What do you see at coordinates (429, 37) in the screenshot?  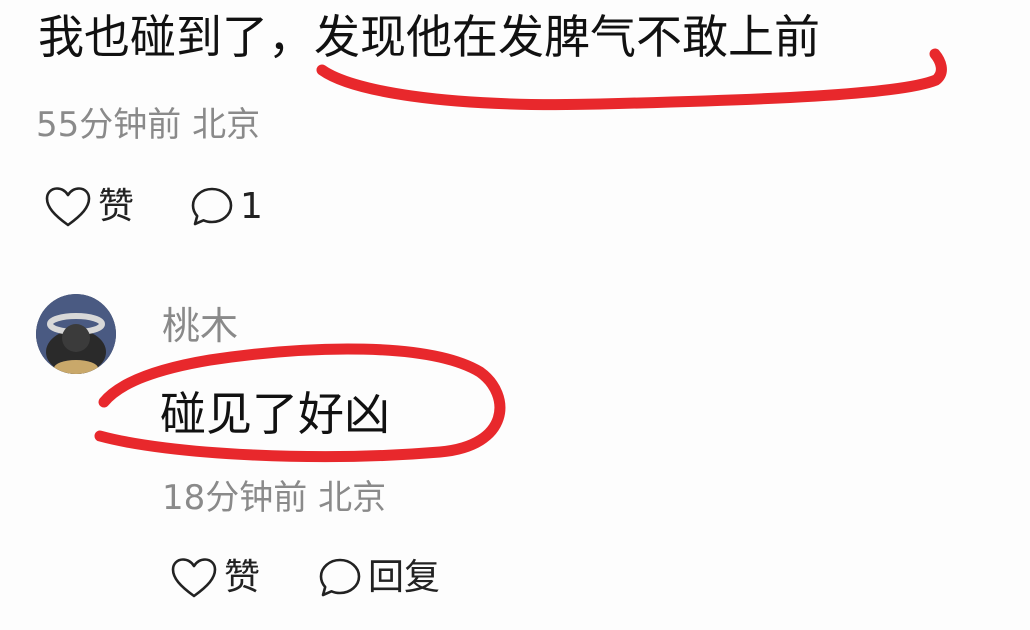 I see `comment-text: 我也碰到了，发现他在发脾气不敢上前` at bounding box center [429, 37].